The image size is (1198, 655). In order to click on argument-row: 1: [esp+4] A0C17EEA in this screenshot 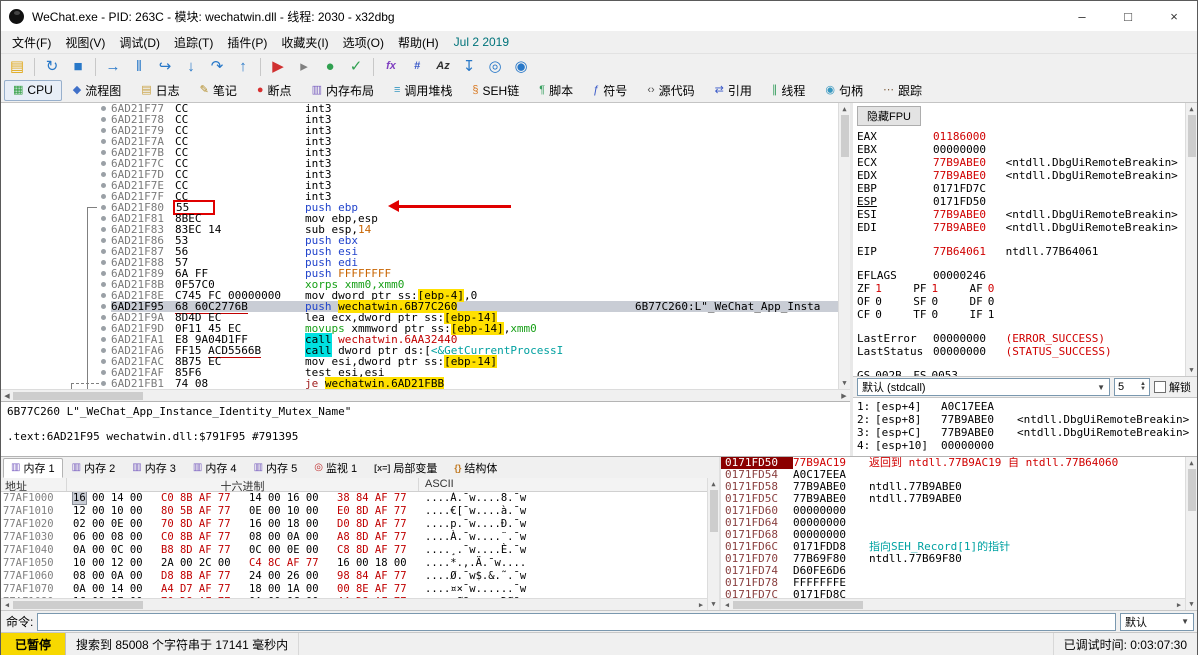, I will do `click(1025, 406)`.